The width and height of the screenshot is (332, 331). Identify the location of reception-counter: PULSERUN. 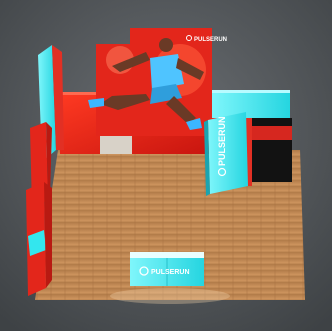
(167, 269).